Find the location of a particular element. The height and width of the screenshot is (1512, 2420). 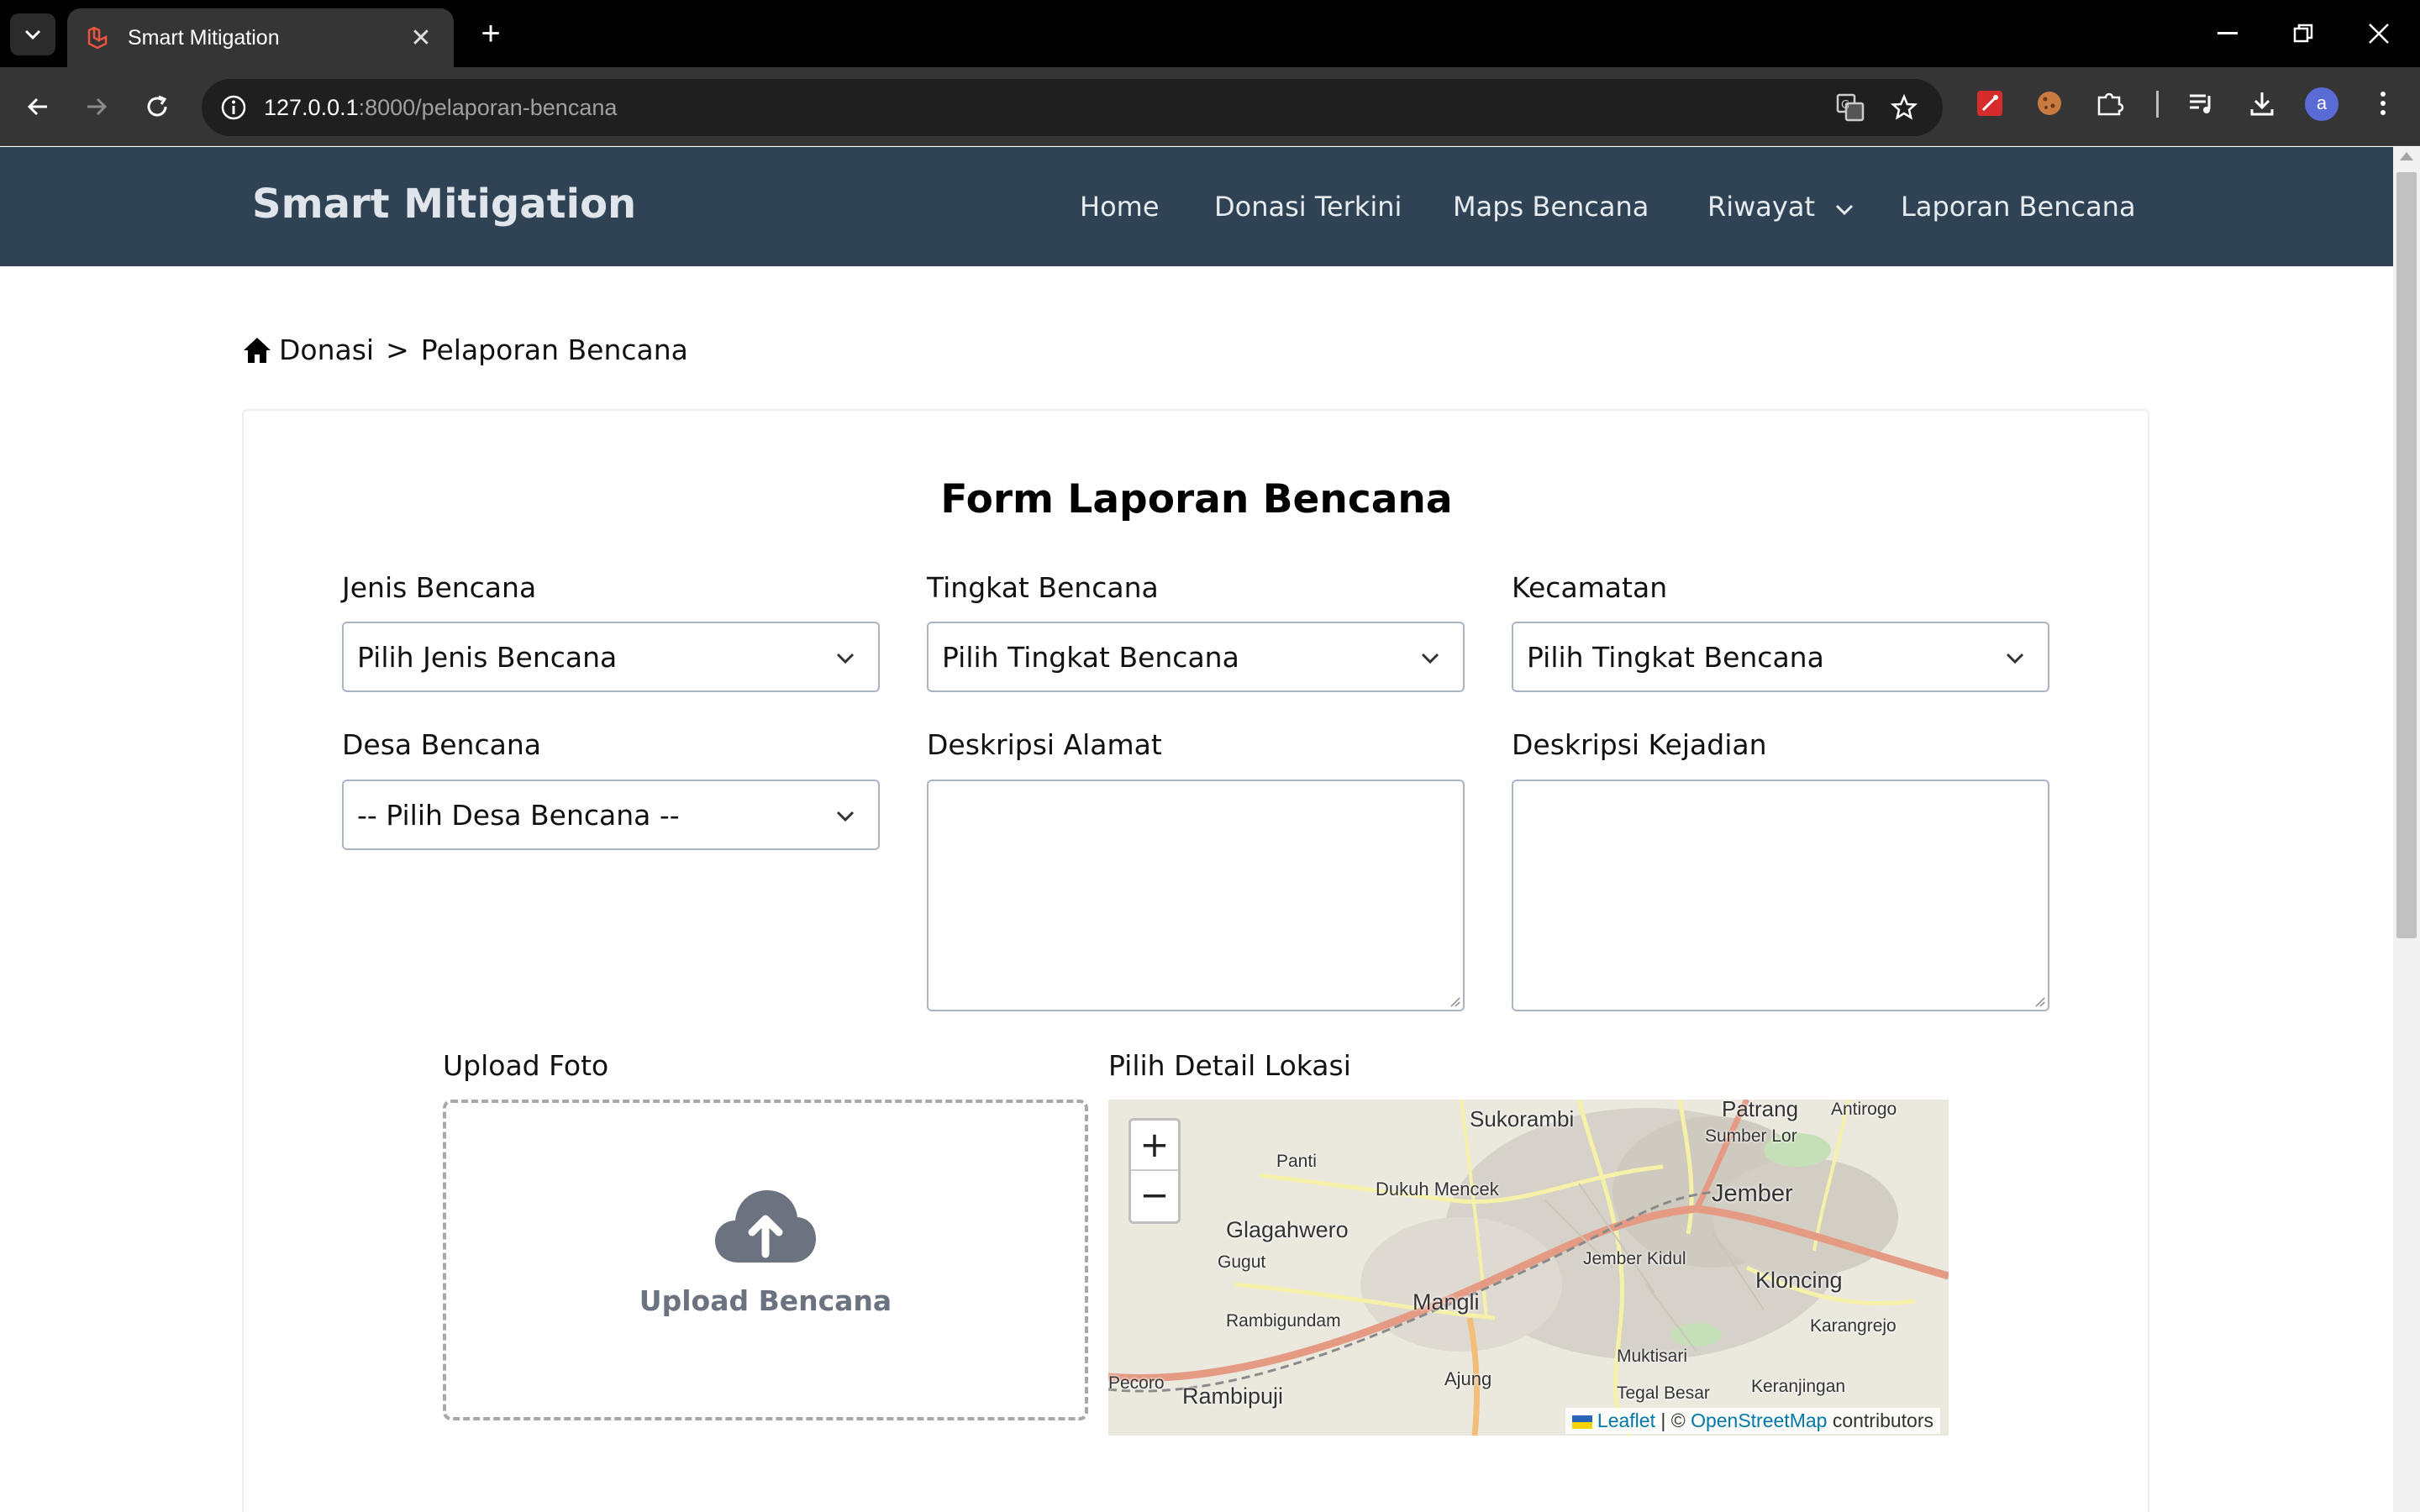

map-place-label: Antirogo is located at coordinates (1864, 1109).